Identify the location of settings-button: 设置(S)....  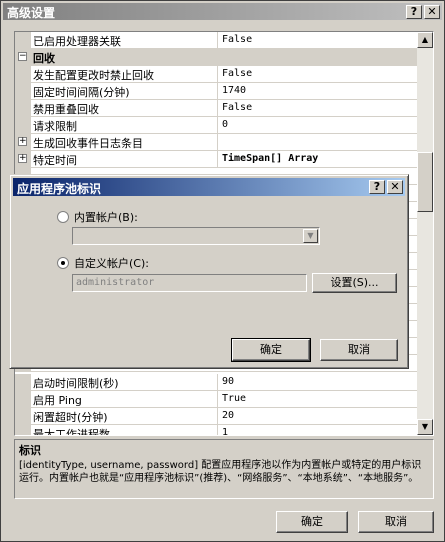
(354, 283).